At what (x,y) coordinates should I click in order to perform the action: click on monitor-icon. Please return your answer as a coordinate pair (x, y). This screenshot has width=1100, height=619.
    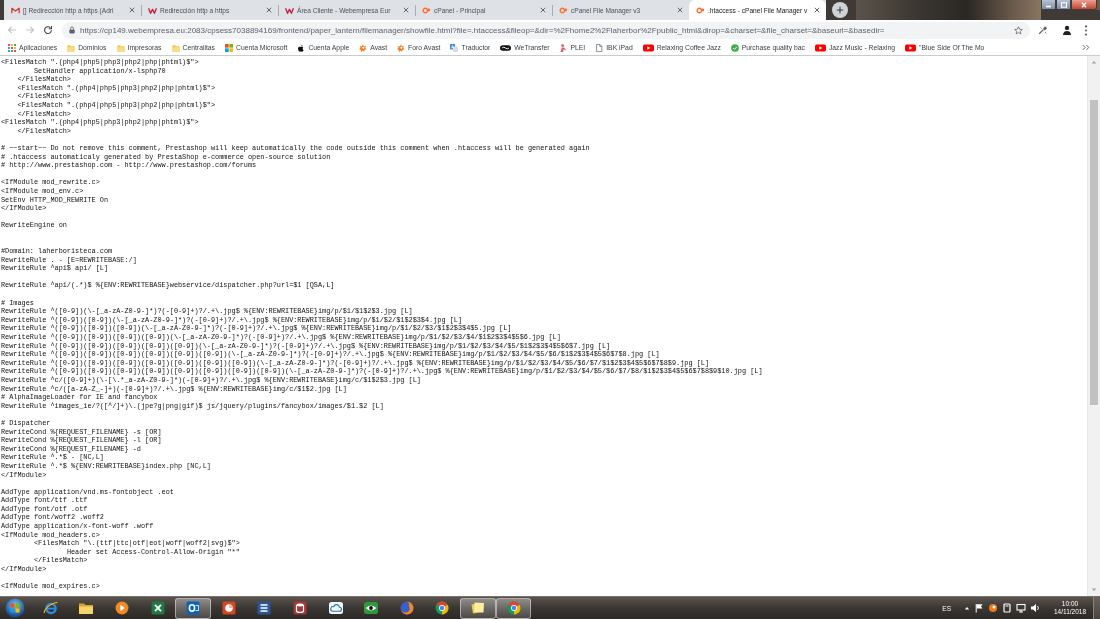
    Looking at the image, I should click on (1021, 608).